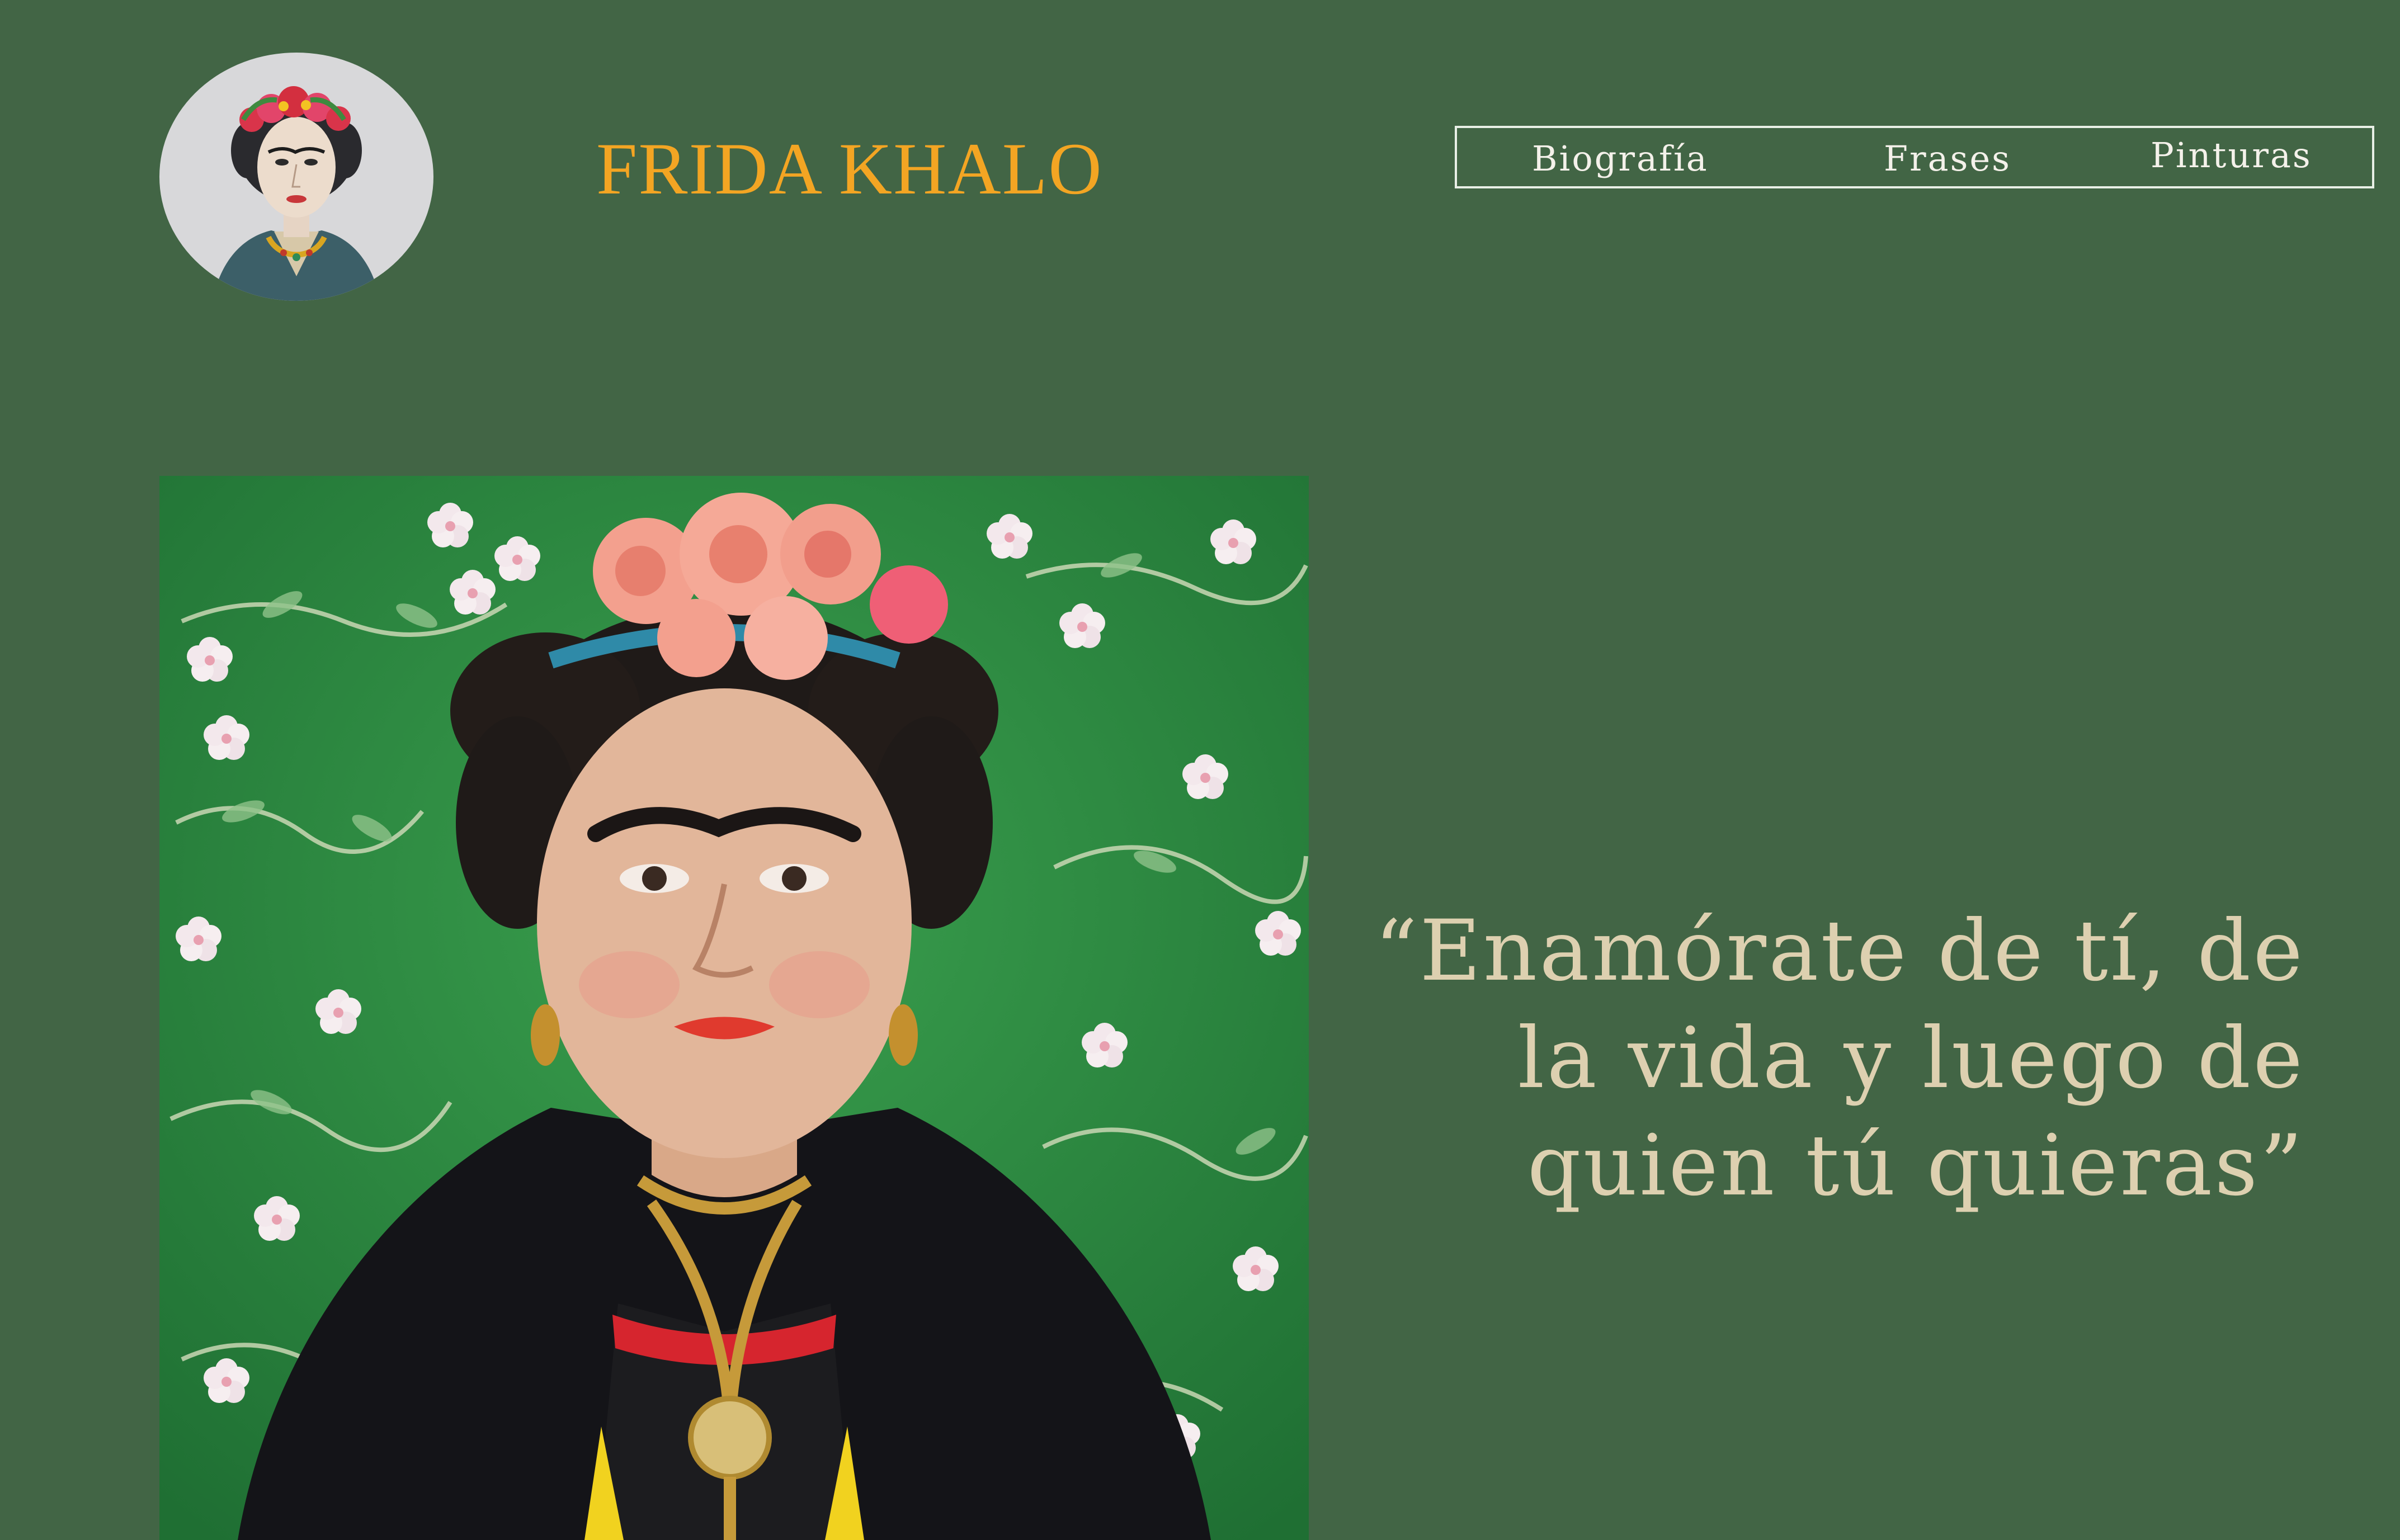 This screenshot has width=2400, height=1540. I want to click on logo-avatar, so click(296, 177).